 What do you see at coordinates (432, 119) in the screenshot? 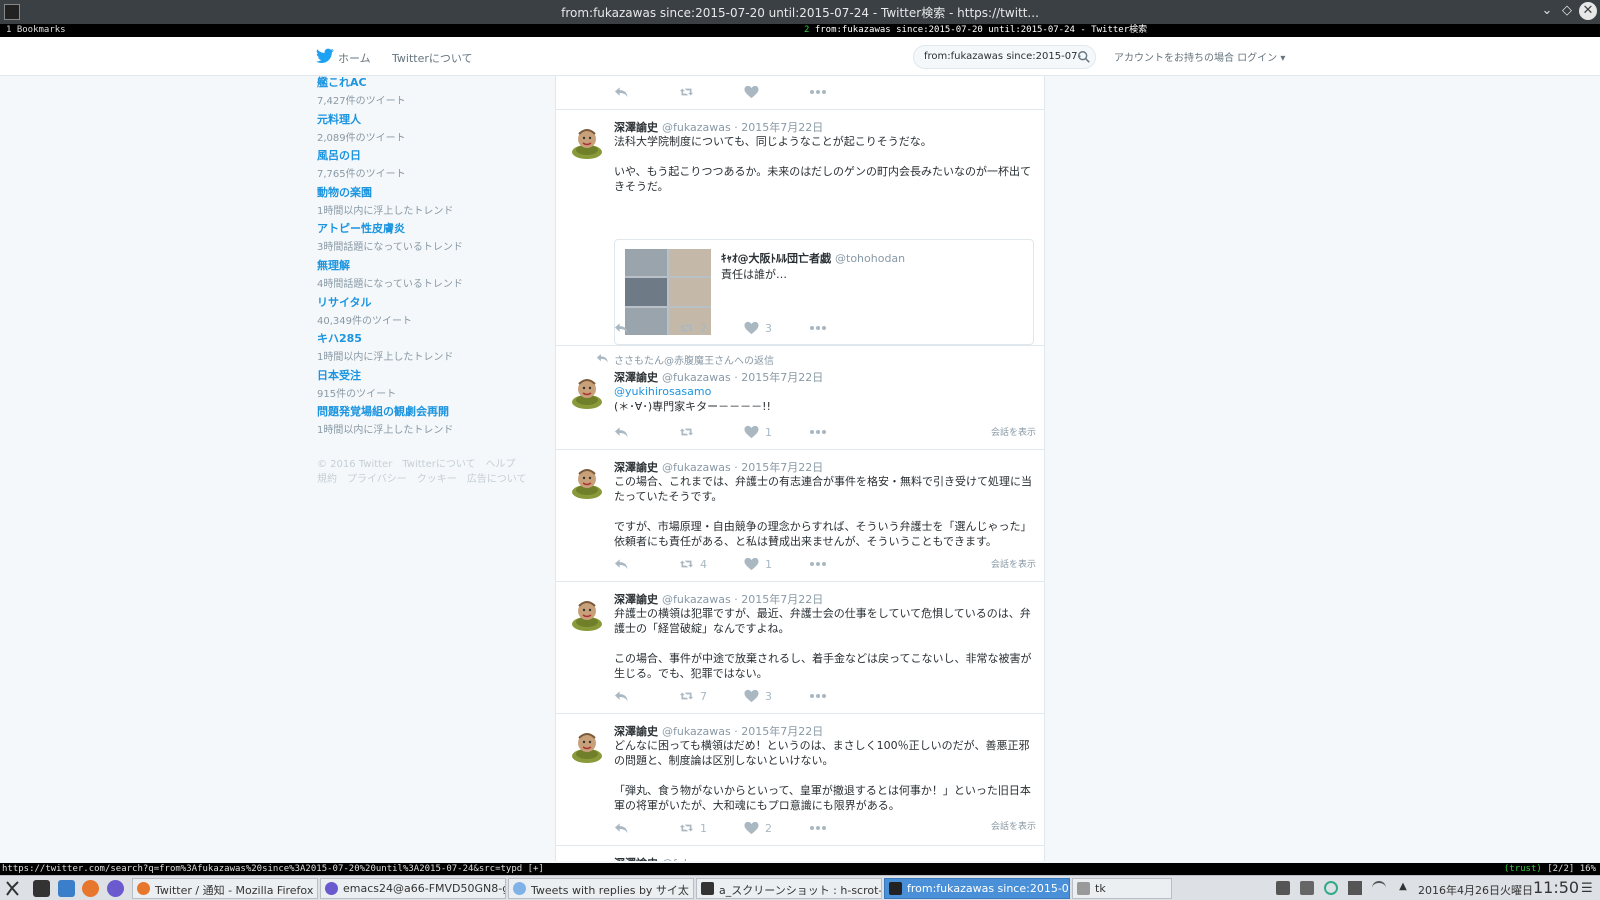
I see `trend-name: 元料理人` at bounding box center [432, 119].